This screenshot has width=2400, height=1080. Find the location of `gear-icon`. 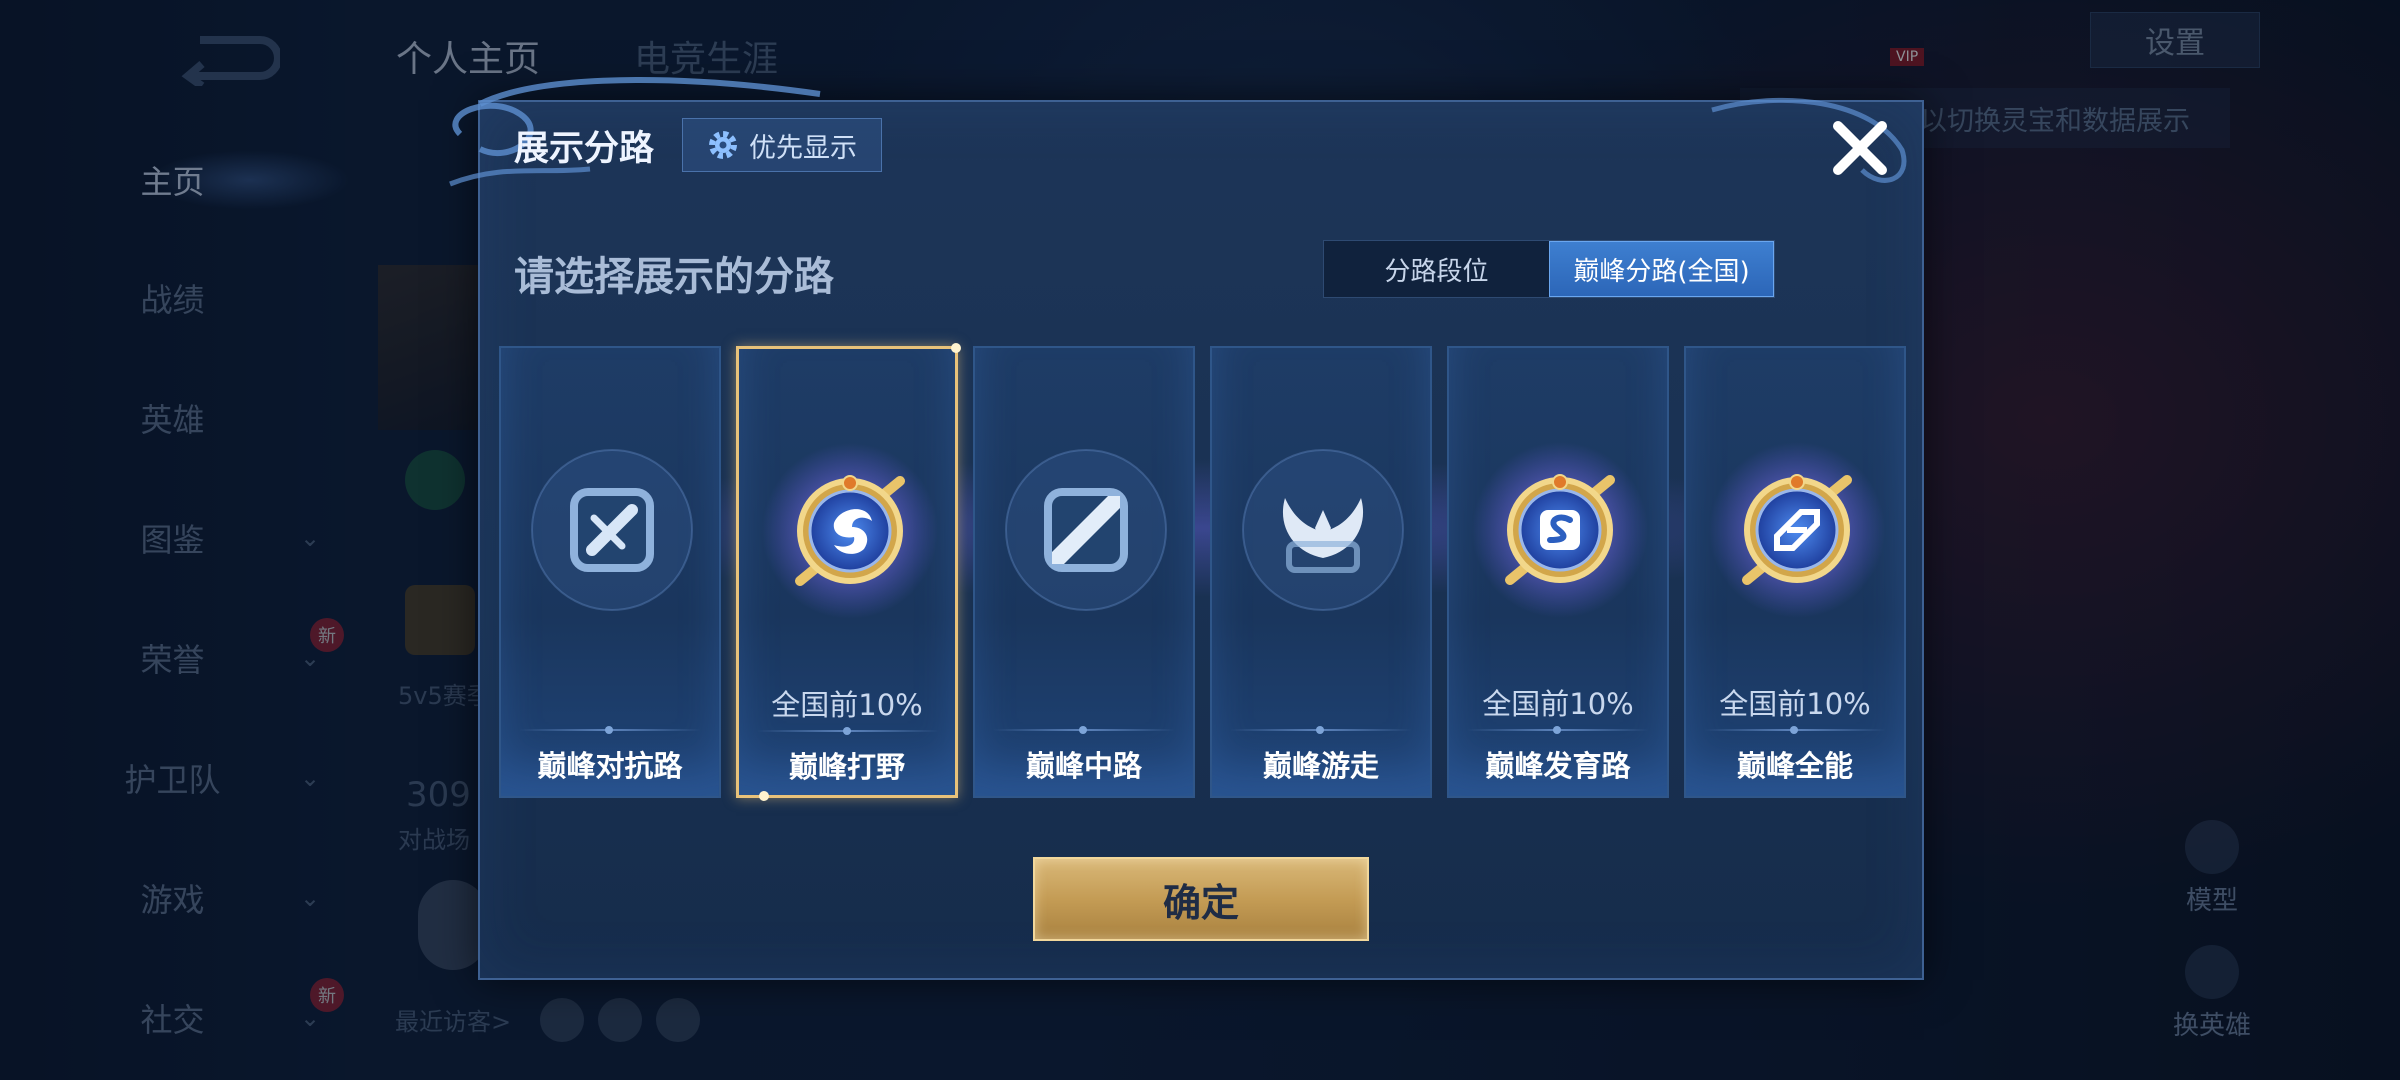

gear-icon is located at coordinates (723, 145).